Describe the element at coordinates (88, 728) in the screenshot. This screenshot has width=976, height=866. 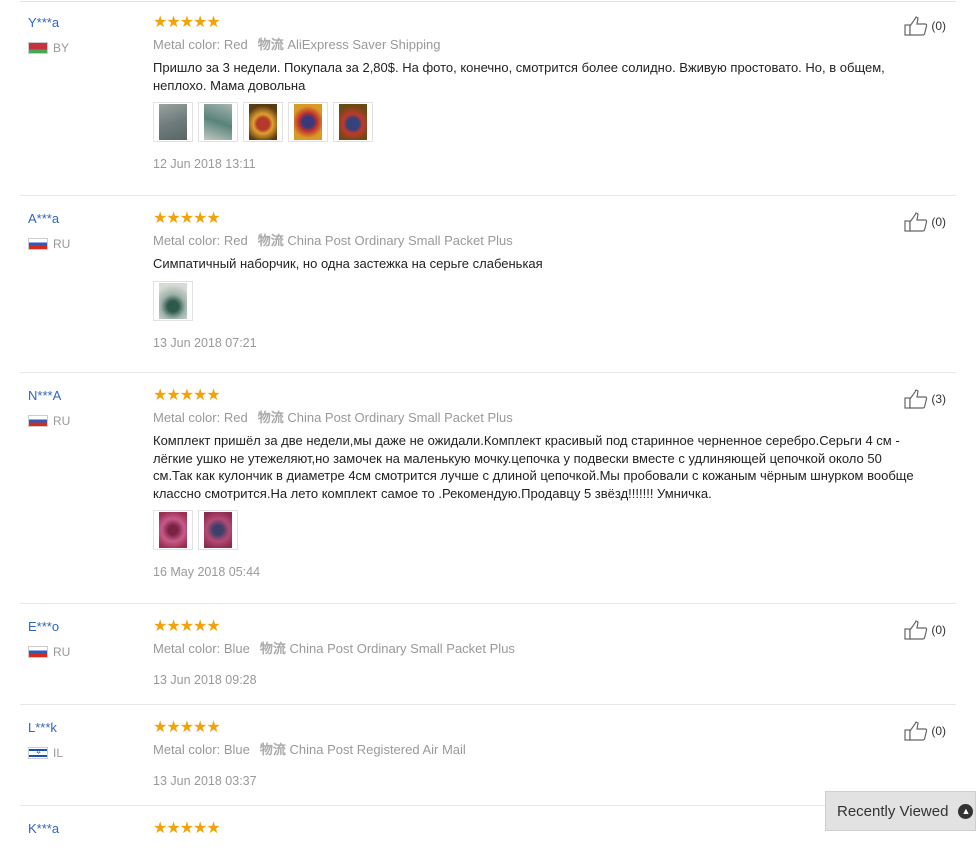
I see `reviewer-name: L***k` at that location.